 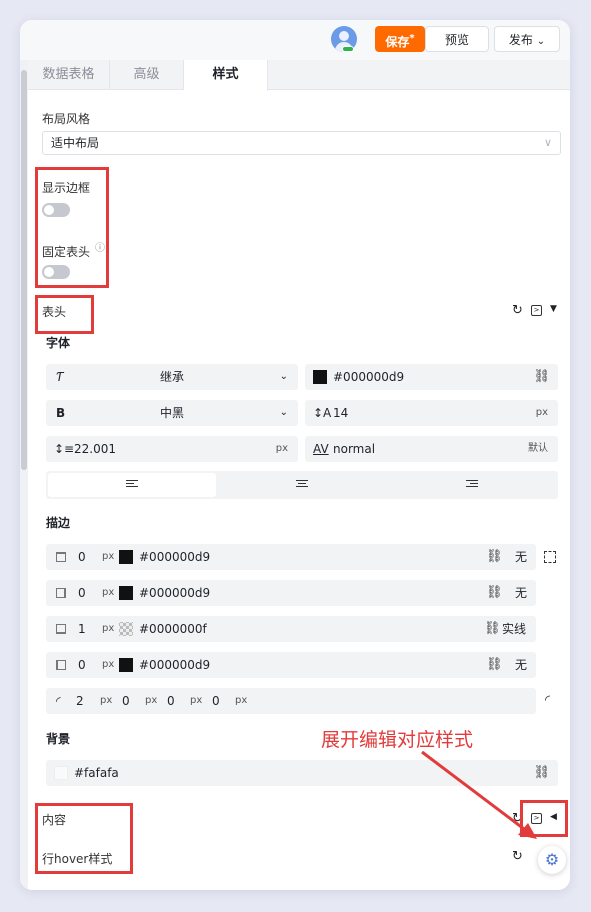 I want to click on font-family-icon: Ƭ, so click(x=60, y=377).